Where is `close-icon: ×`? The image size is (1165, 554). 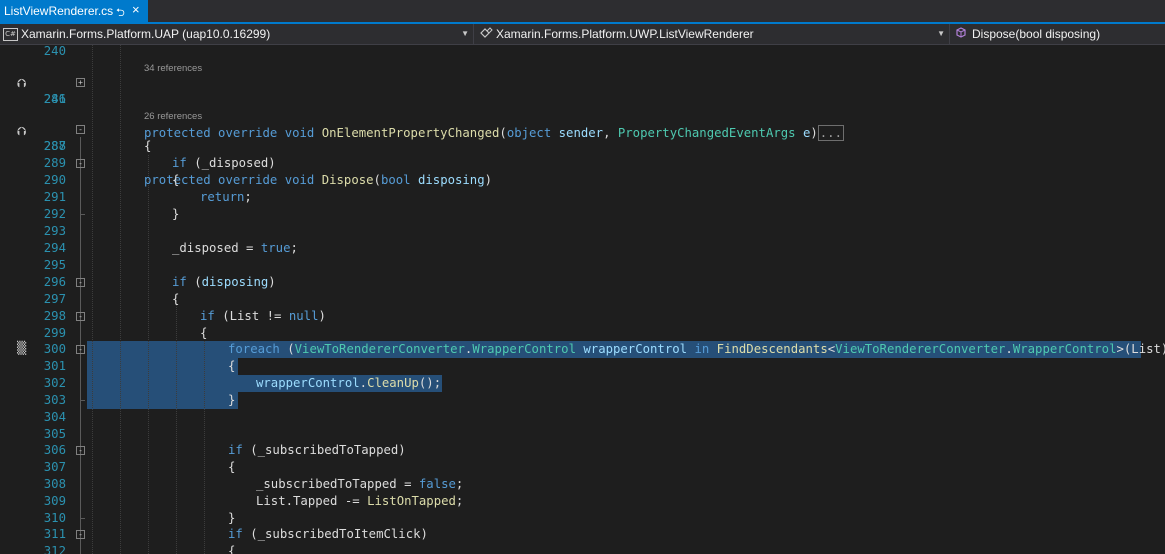 close-icon: × is located at coordinates (136, 10).